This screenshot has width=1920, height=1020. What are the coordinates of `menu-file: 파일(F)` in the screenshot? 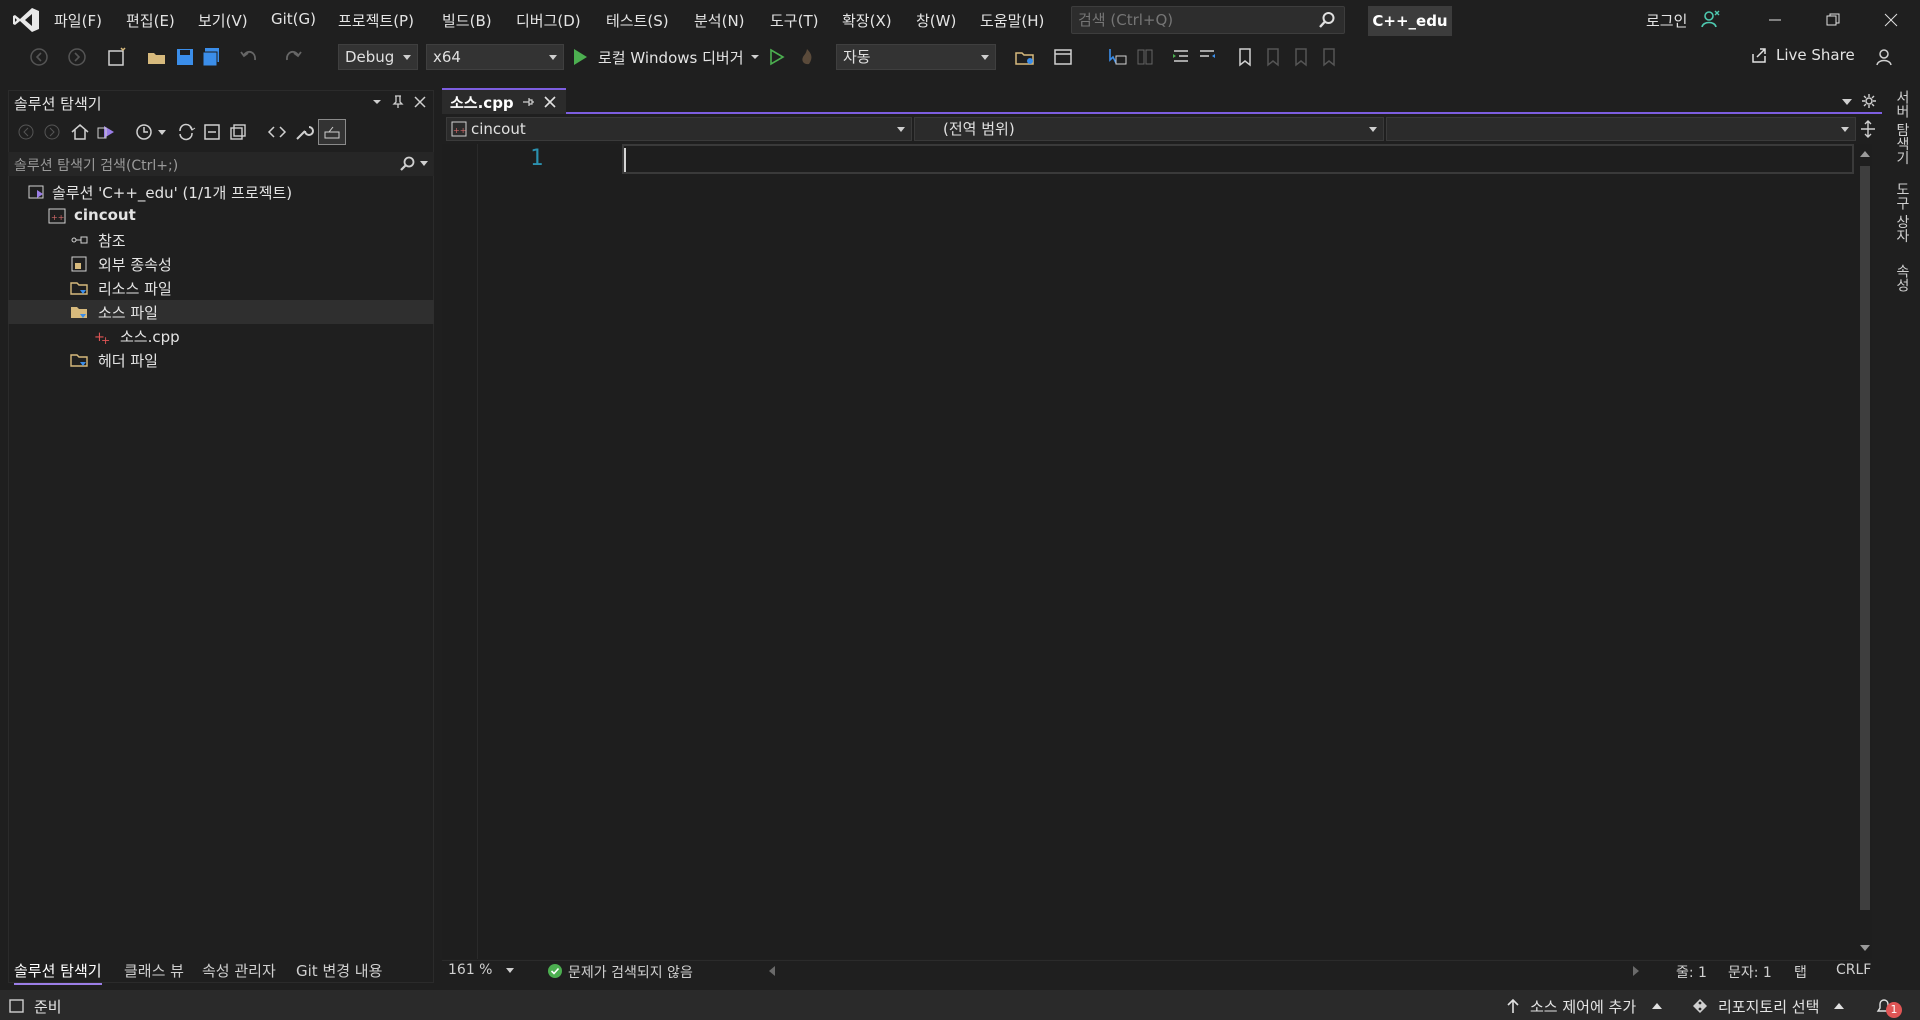 It's located at (78, 20).